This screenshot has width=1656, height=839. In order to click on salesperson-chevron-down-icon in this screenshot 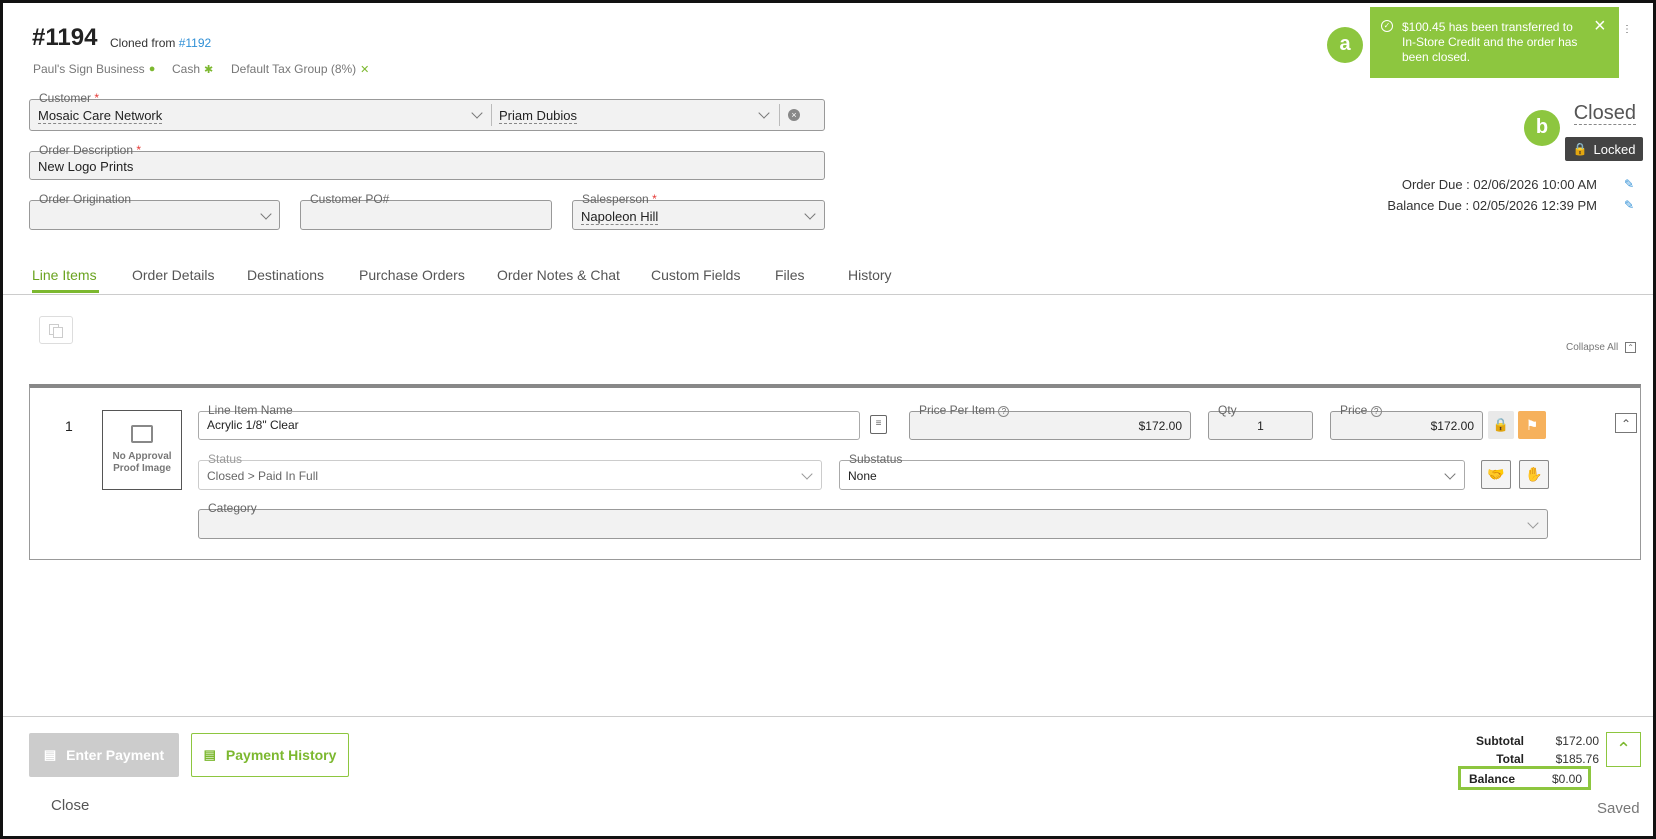, I will do `click(810, 214)`.